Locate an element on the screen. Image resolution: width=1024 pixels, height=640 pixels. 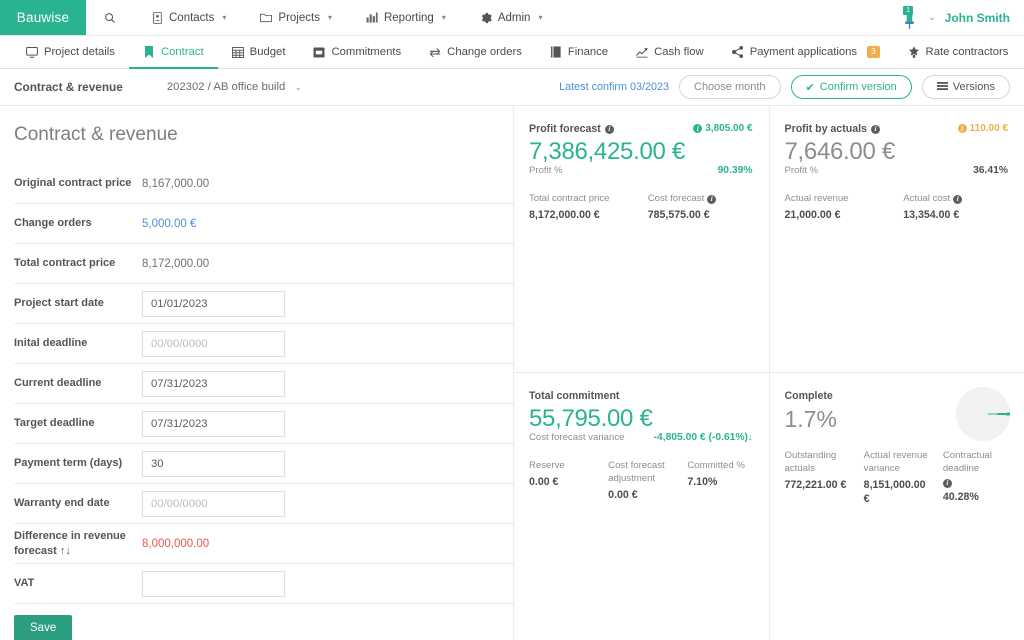
target-deadline-input: 07/31/2023 is located at coordinates (213, 423).